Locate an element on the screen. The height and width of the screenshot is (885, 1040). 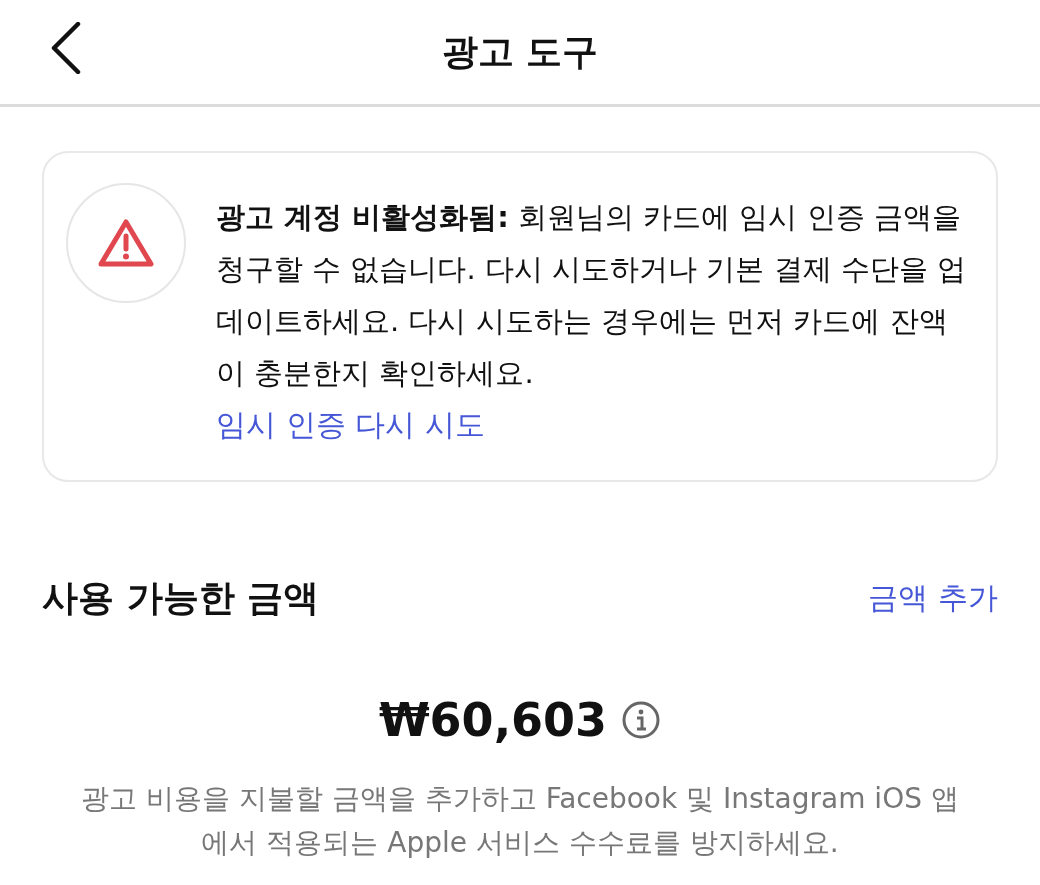
add-amount-link: 금액 추가 is located at coordinates (933, 598).